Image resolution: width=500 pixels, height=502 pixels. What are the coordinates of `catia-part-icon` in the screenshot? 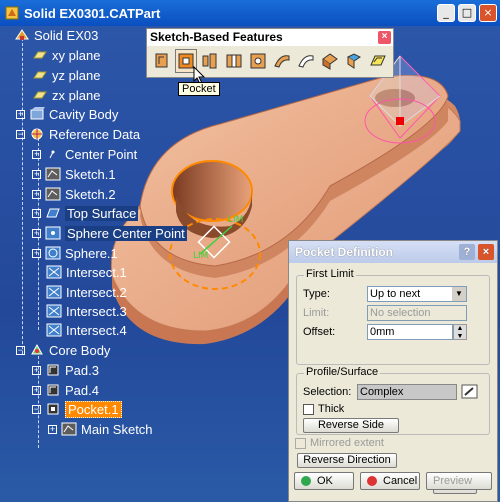 It's located at (12, 13).